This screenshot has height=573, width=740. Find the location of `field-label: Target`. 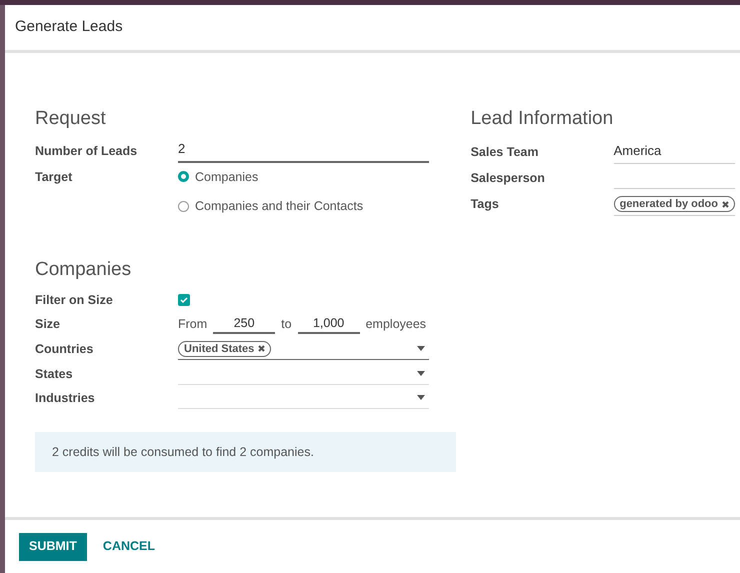

field-label: Target is located at coordinates (54, 177).